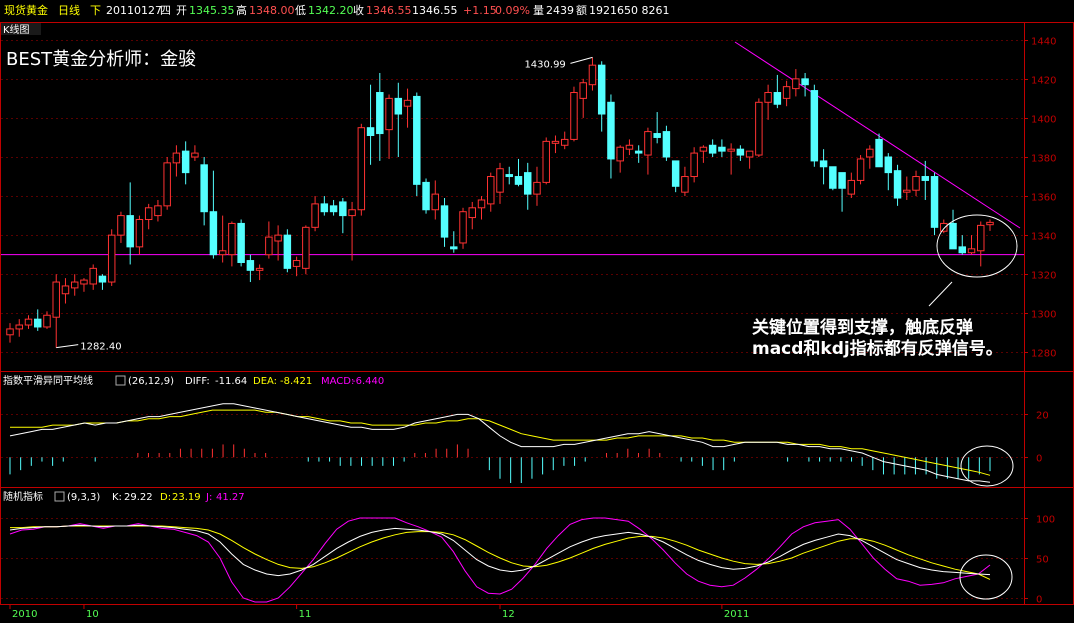  I want to click on d-value: 23.19, so click(186, 497).